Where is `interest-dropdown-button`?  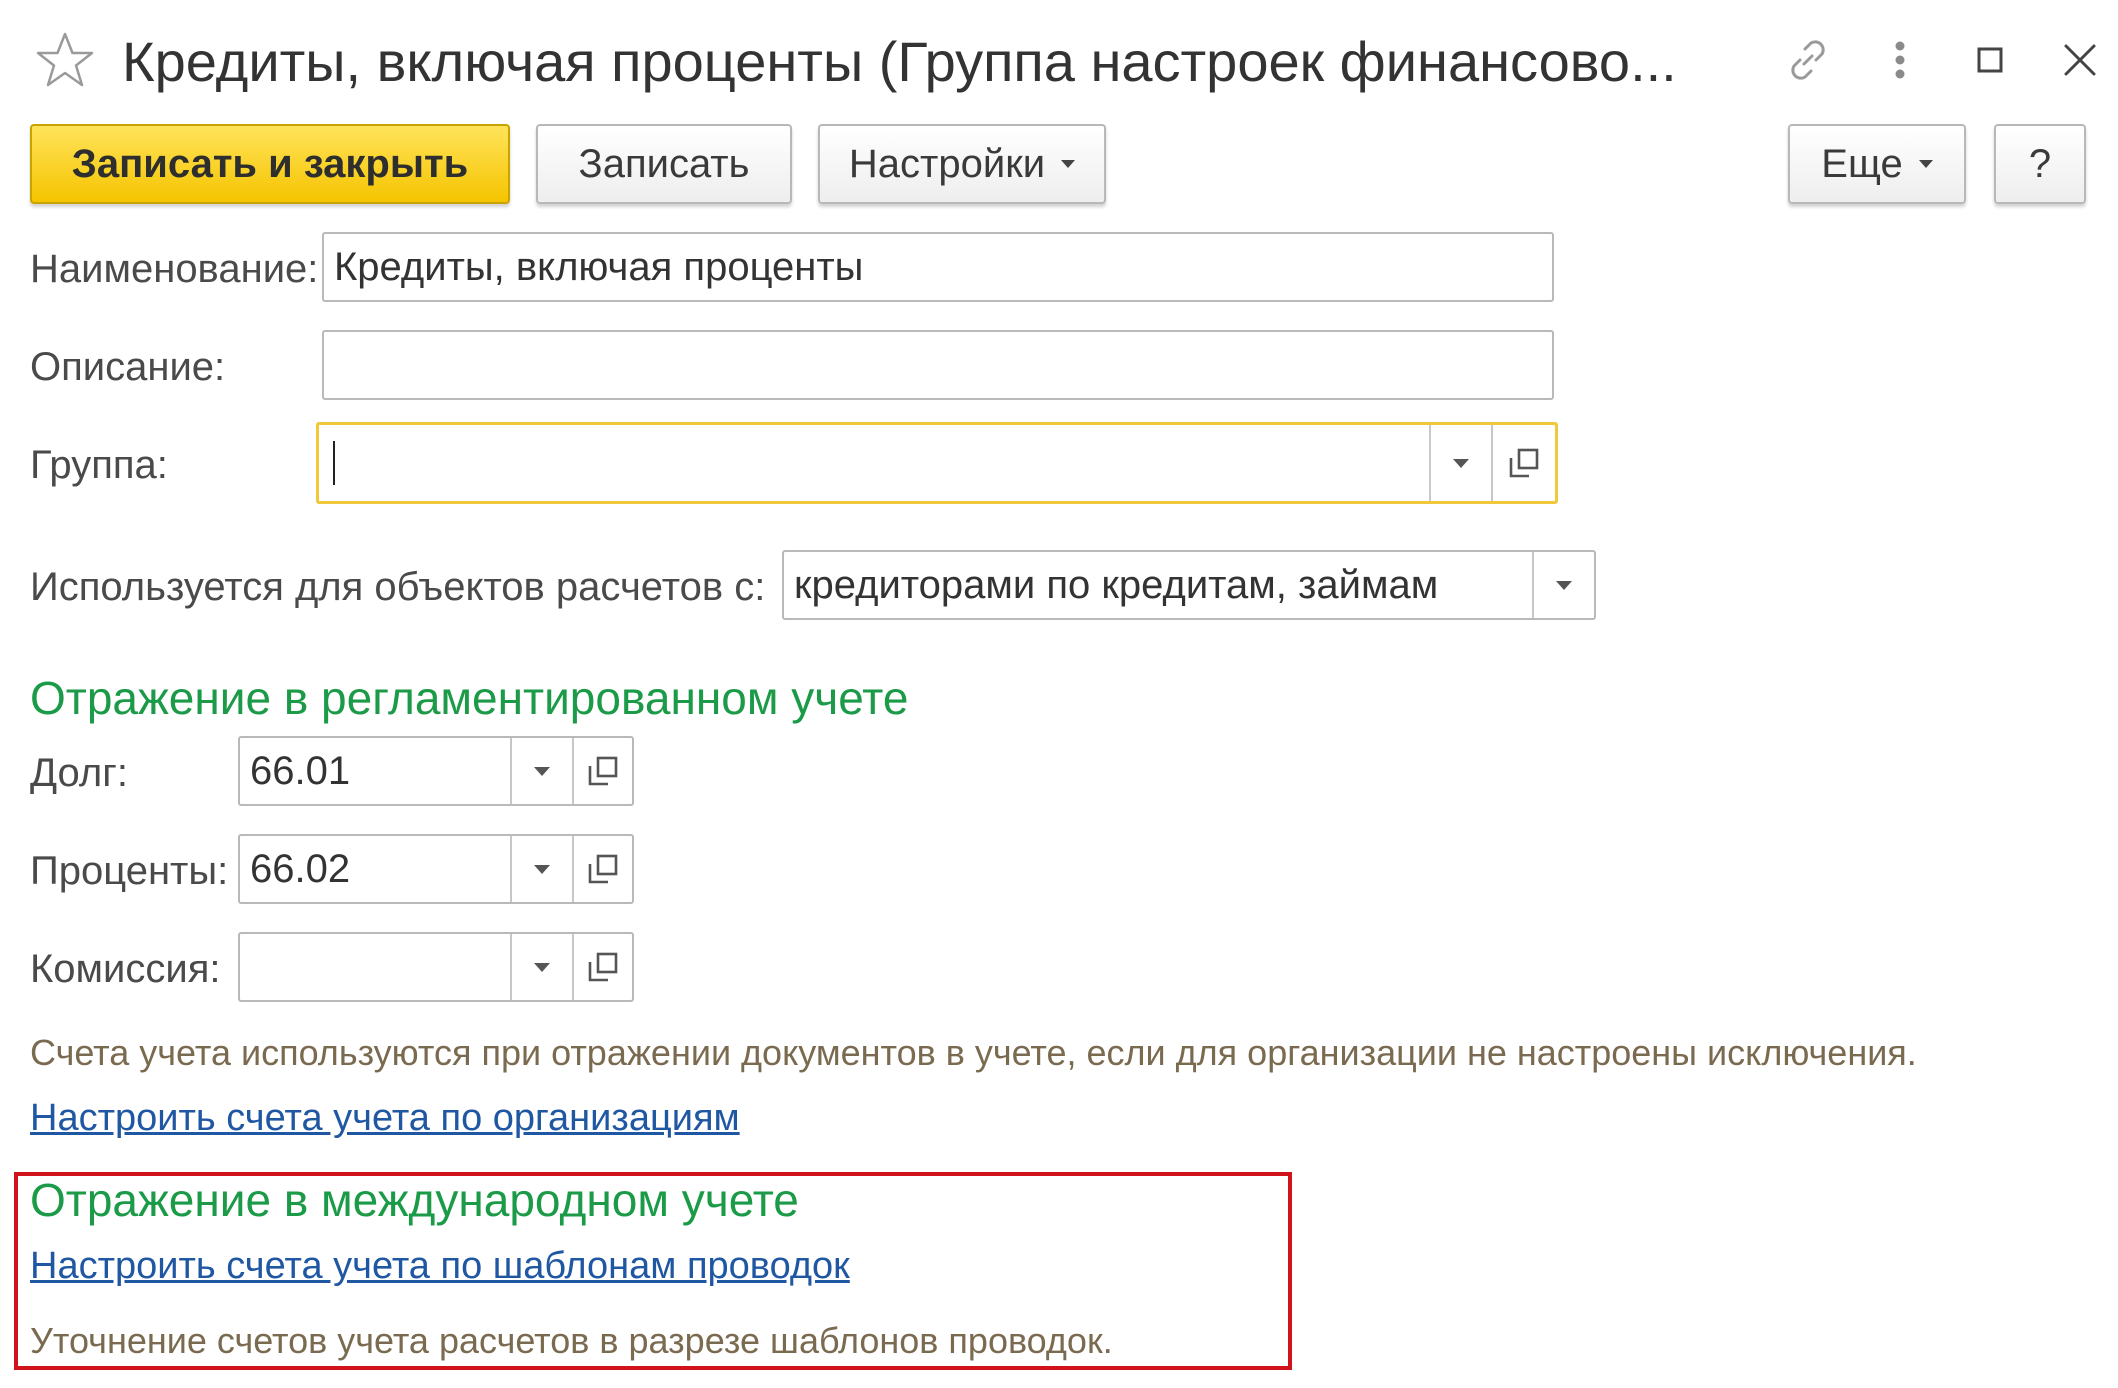
interest-dropdown-button is located at coordinates (541, 869).